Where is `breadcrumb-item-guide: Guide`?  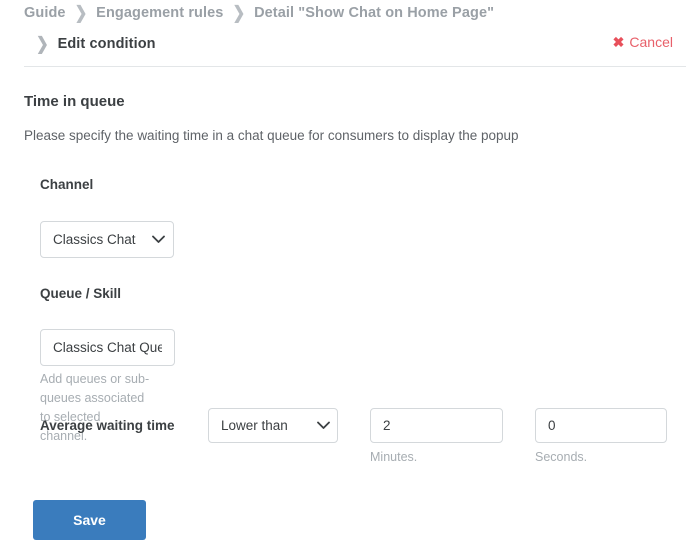
breadcrumb-item-guide: Guide is located at coordinates (45, 13).